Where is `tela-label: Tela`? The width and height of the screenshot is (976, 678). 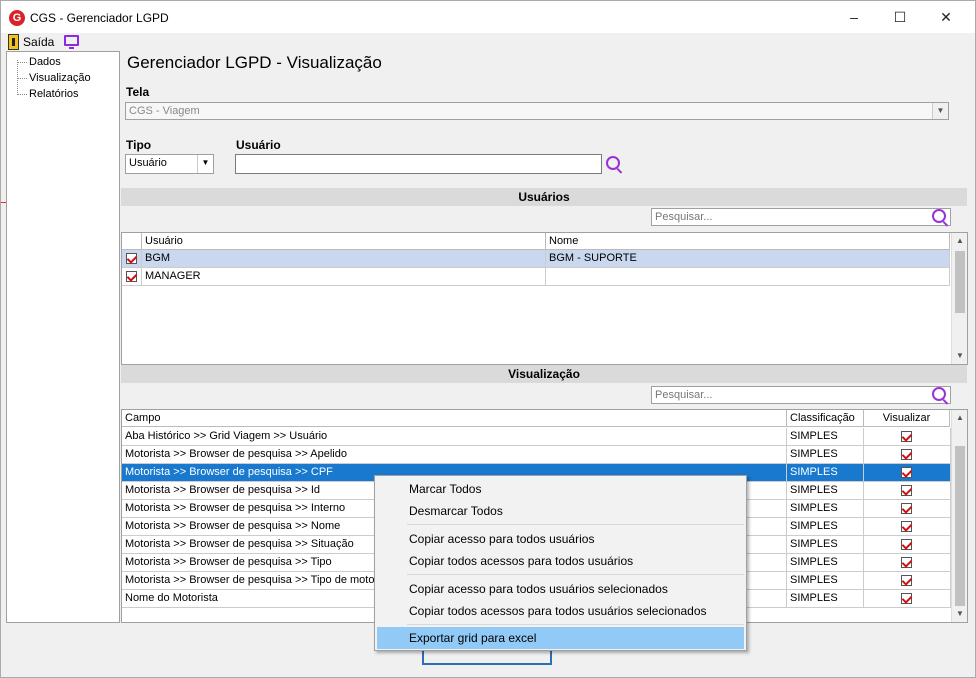
tela-label: Tela is located at coordinates (138, 92).